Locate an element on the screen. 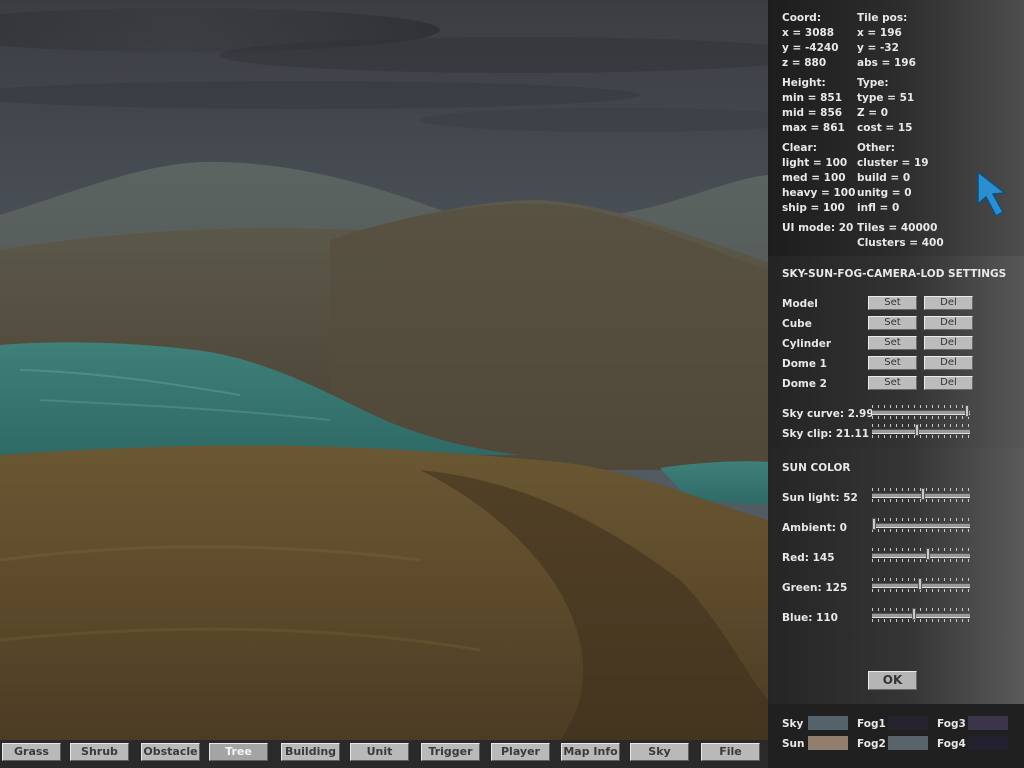 This screenshot has width=1024, height=768. toolbar-button-trigger: Trigger is located at coordinates (450, 752).